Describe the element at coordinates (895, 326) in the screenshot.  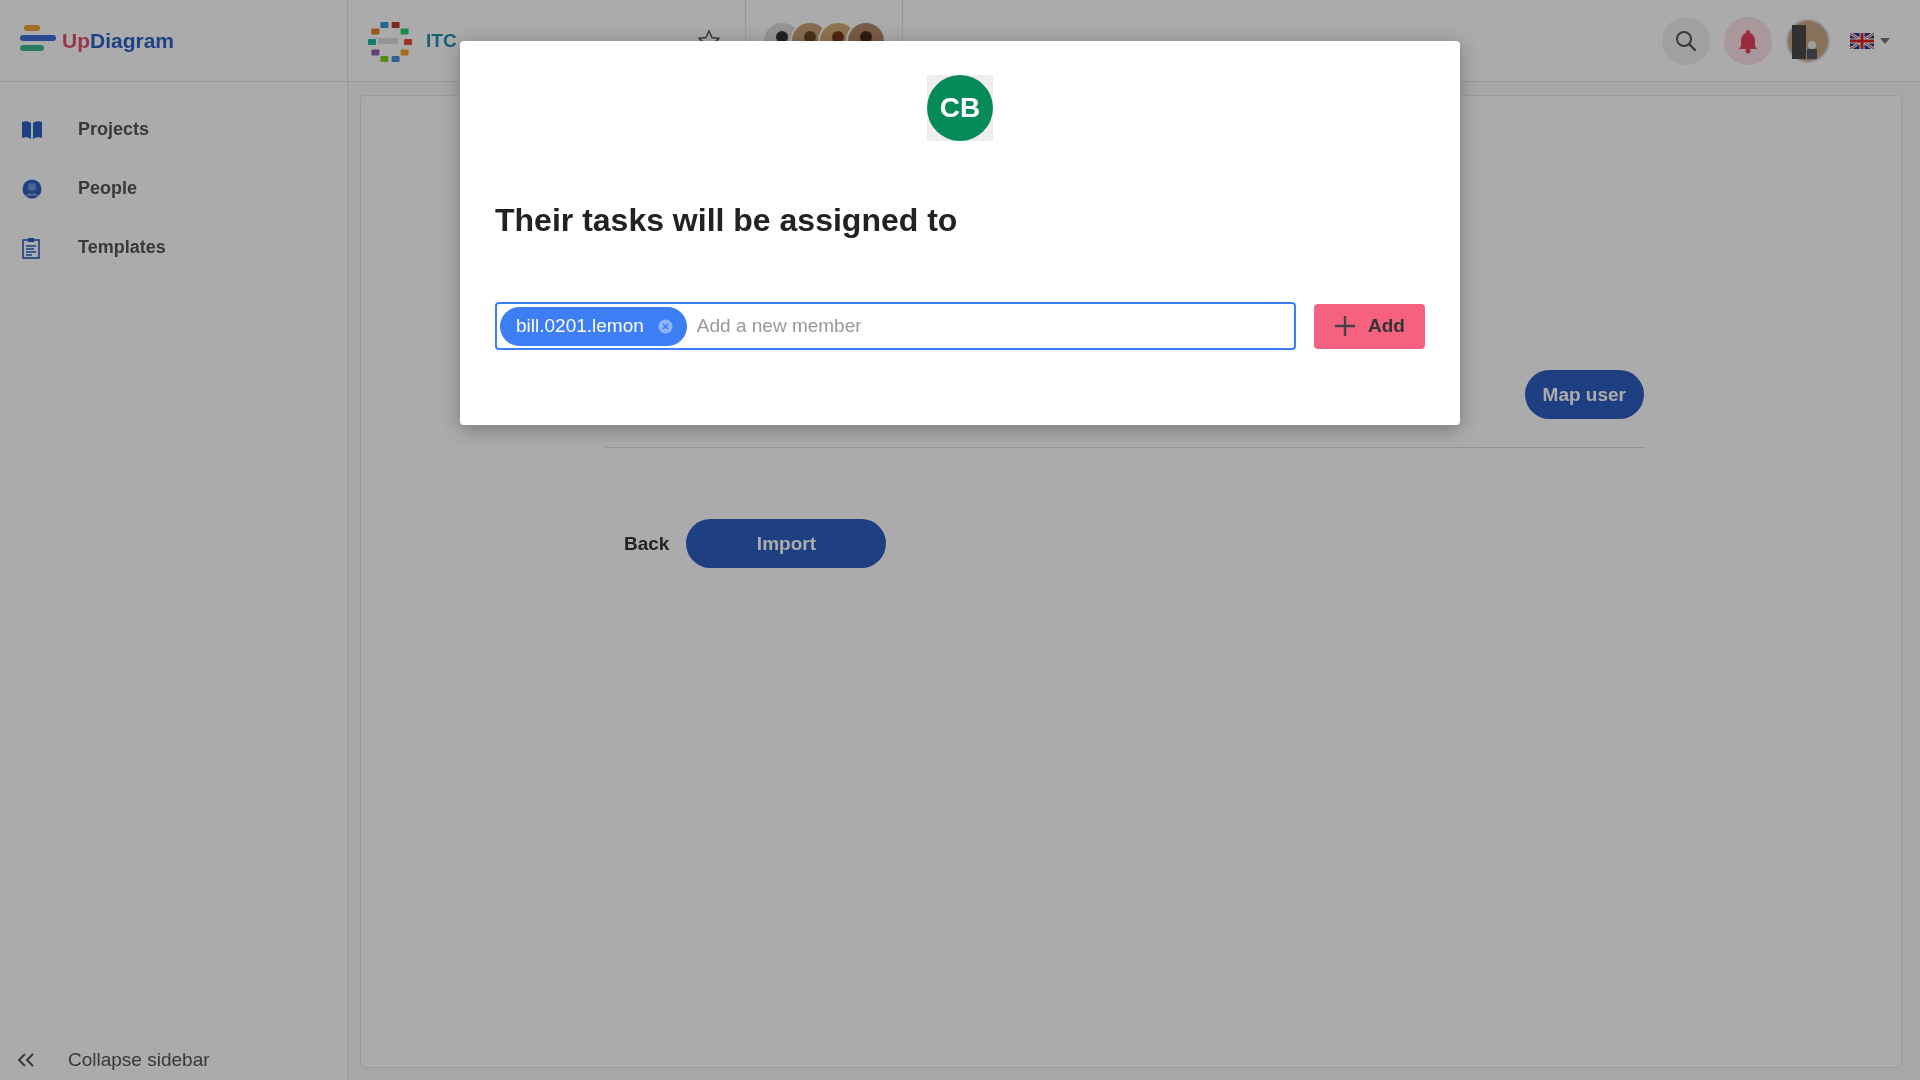
I see `member-input-field: bill.0201.lemon Add a new member` at that location.